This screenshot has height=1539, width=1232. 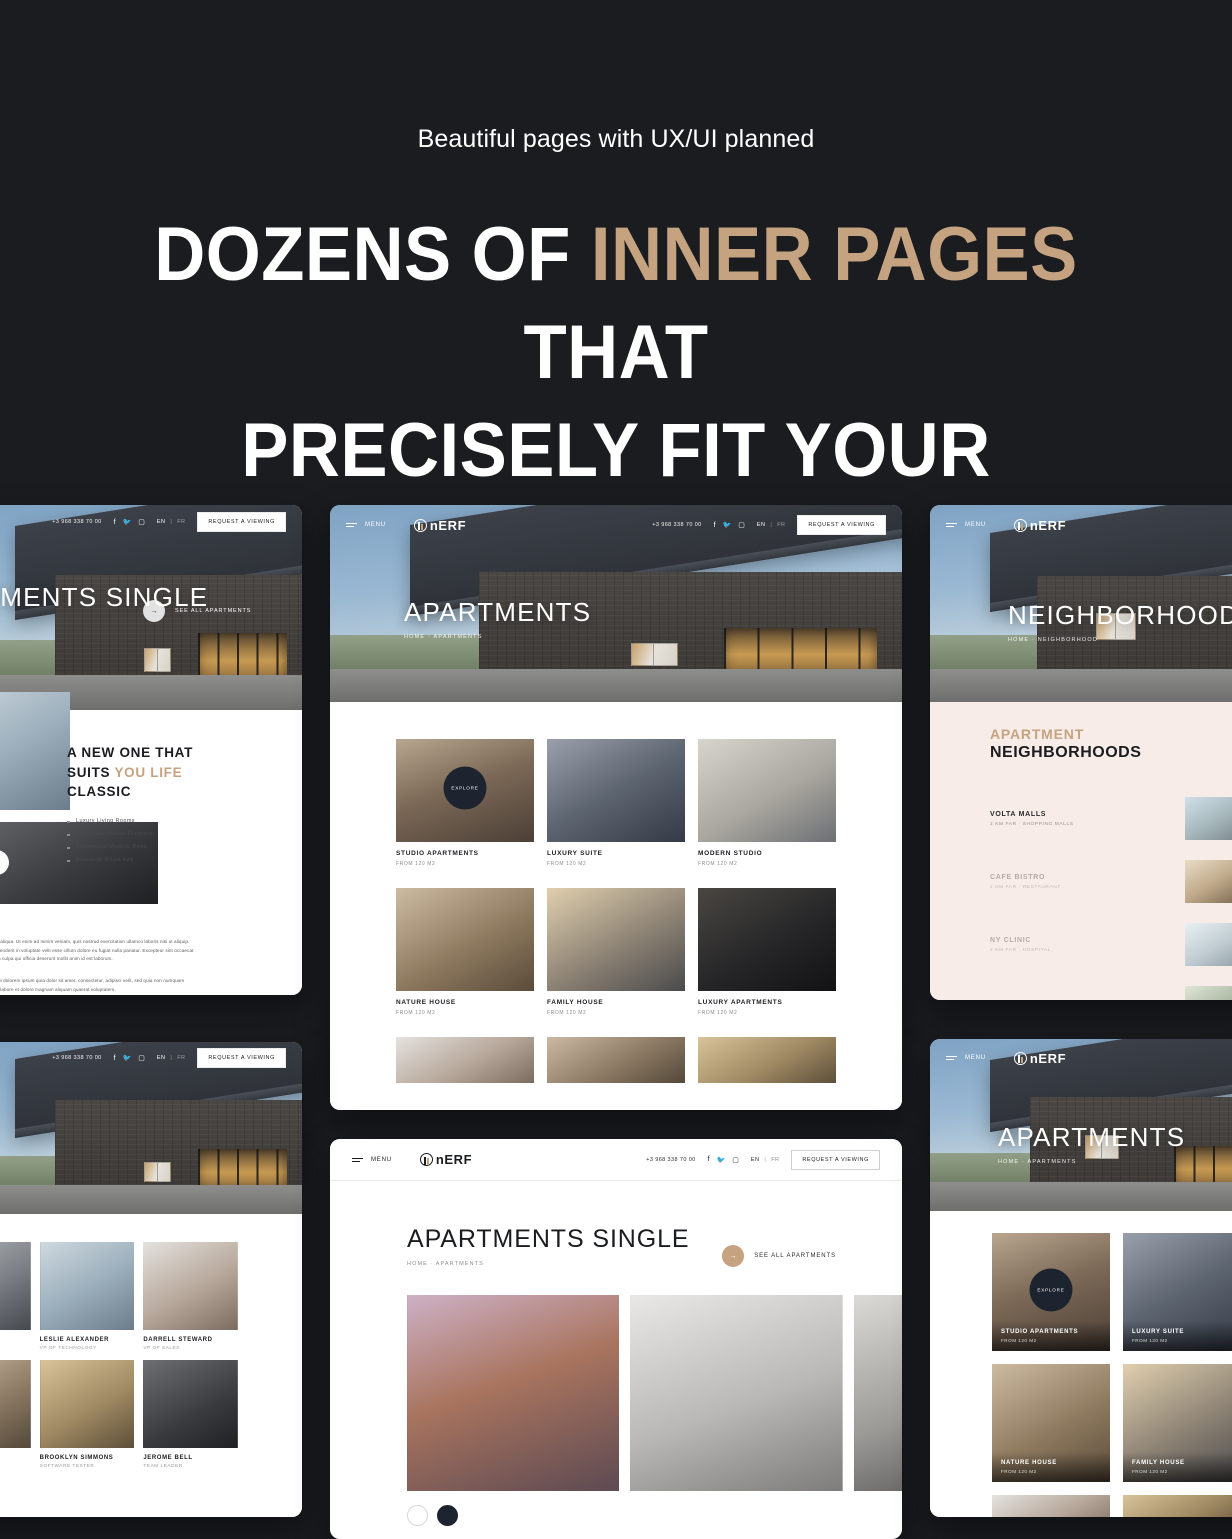 I want to click on apartment-card: MODERN STUDIO FROM 120 M2, so click(x=767, y=803).